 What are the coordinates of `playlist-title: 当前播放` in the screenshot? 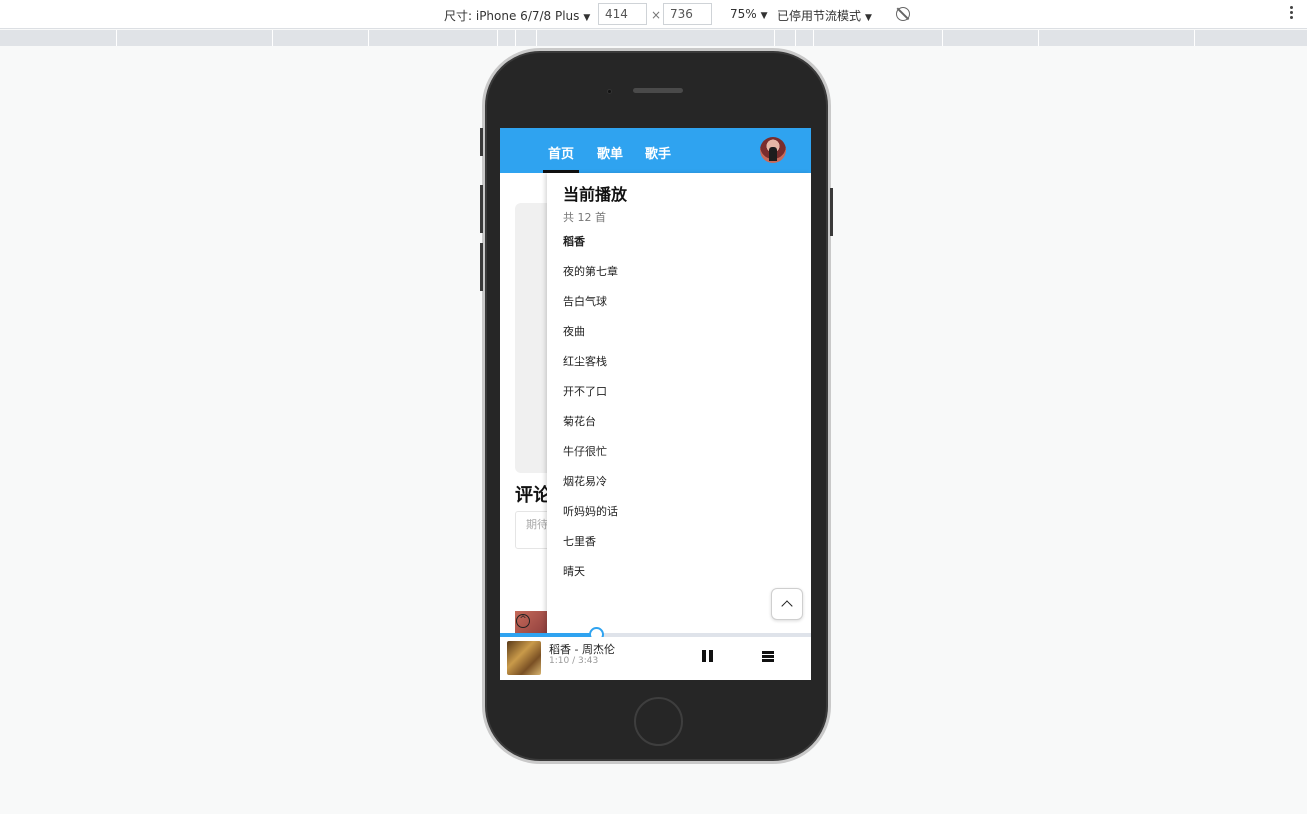 It's located at (595, 194).